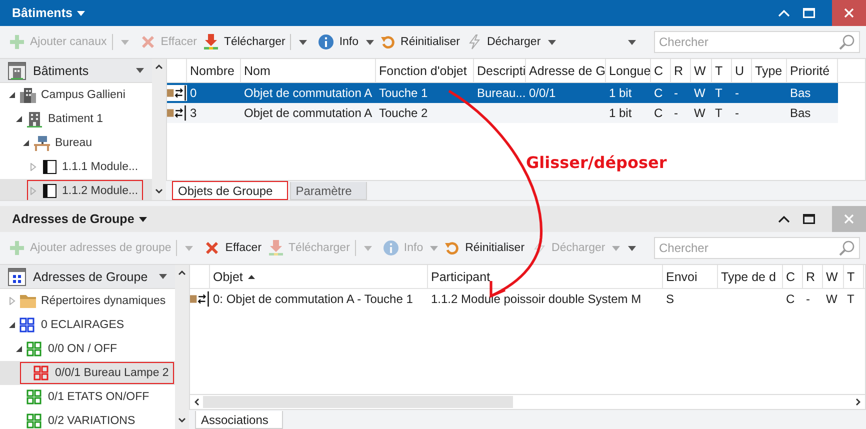  What do you see at coordinates (230, 190) in the screenshot?
I see `tab: Objets de Groupe` at bounding box center [230, 190].